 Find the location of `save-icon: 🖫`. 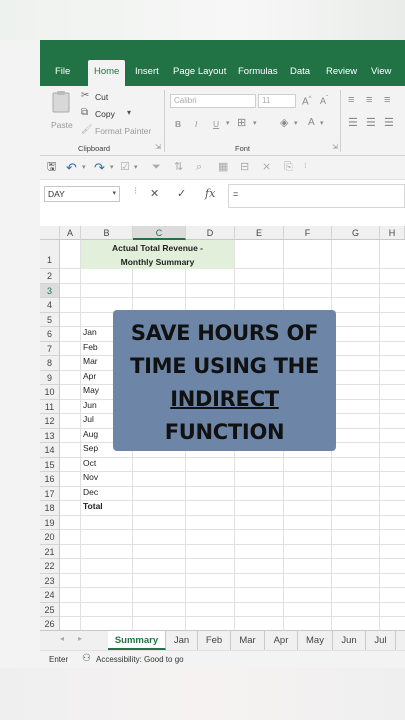

save-icon: 🖫 is located at coordinates (51, 167).